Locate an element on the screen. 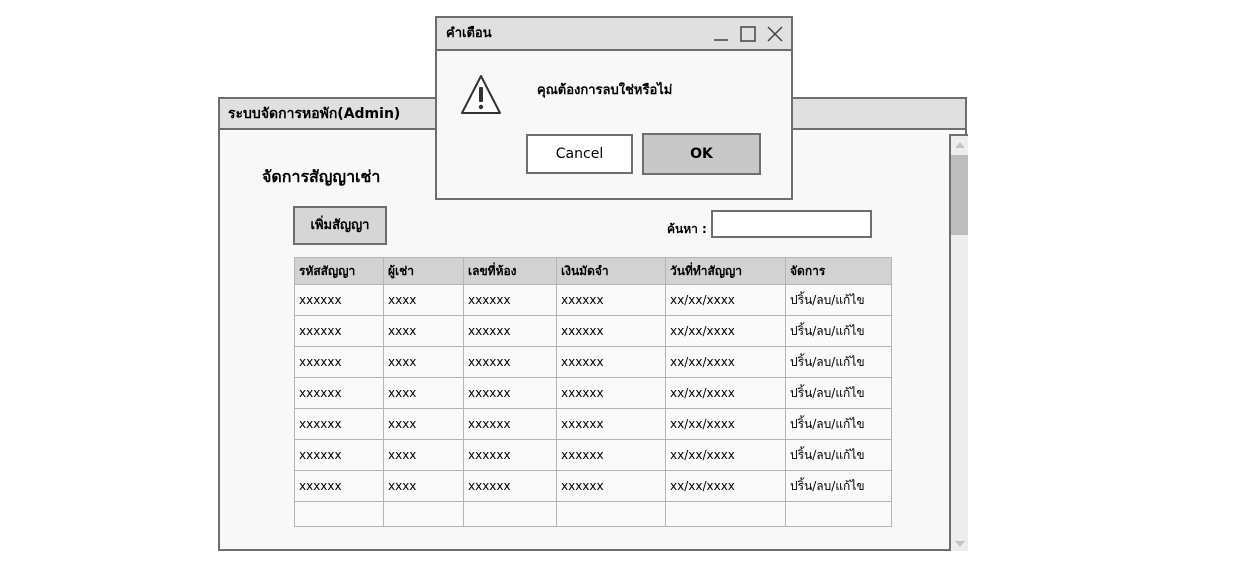  minimize-icon is located at coordinates (721, 34).